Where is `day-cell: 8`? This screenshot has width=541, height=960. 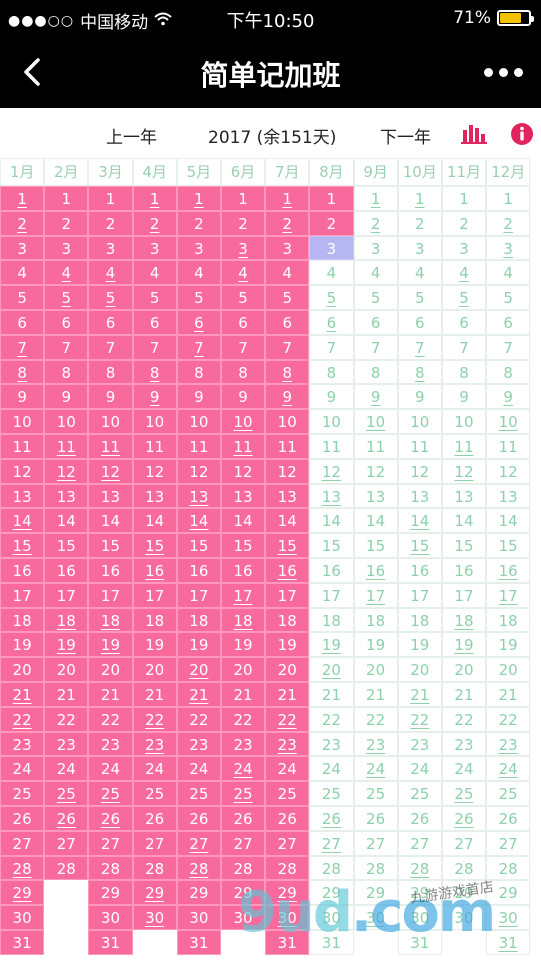
day-cell: 8 is located at coordinates (66, 372).